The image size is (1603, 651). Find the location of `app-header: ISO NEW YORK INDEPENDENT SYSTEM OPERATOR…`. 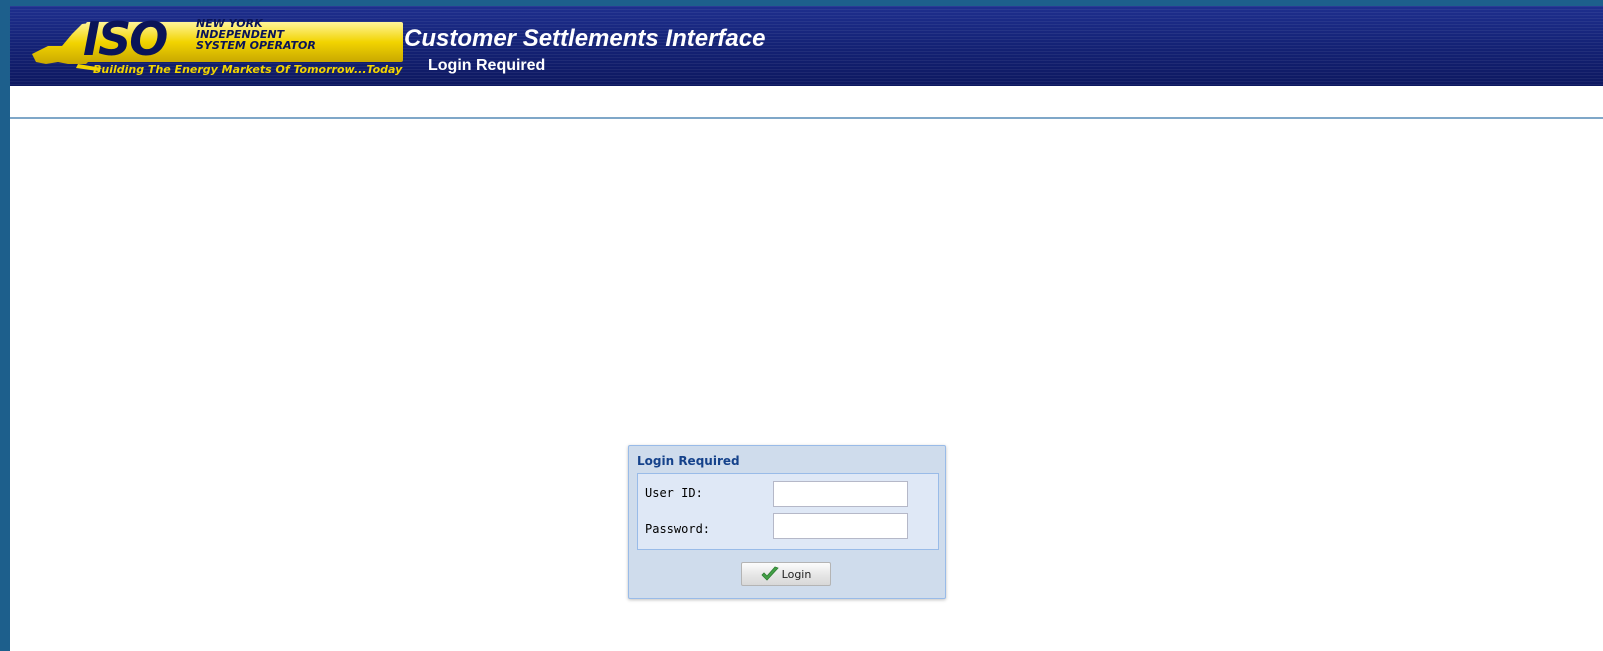

app-header: ISO NEW YORK INDEPENDENT SYSTEM OPERATOR… is located at coordinates (806, 46).